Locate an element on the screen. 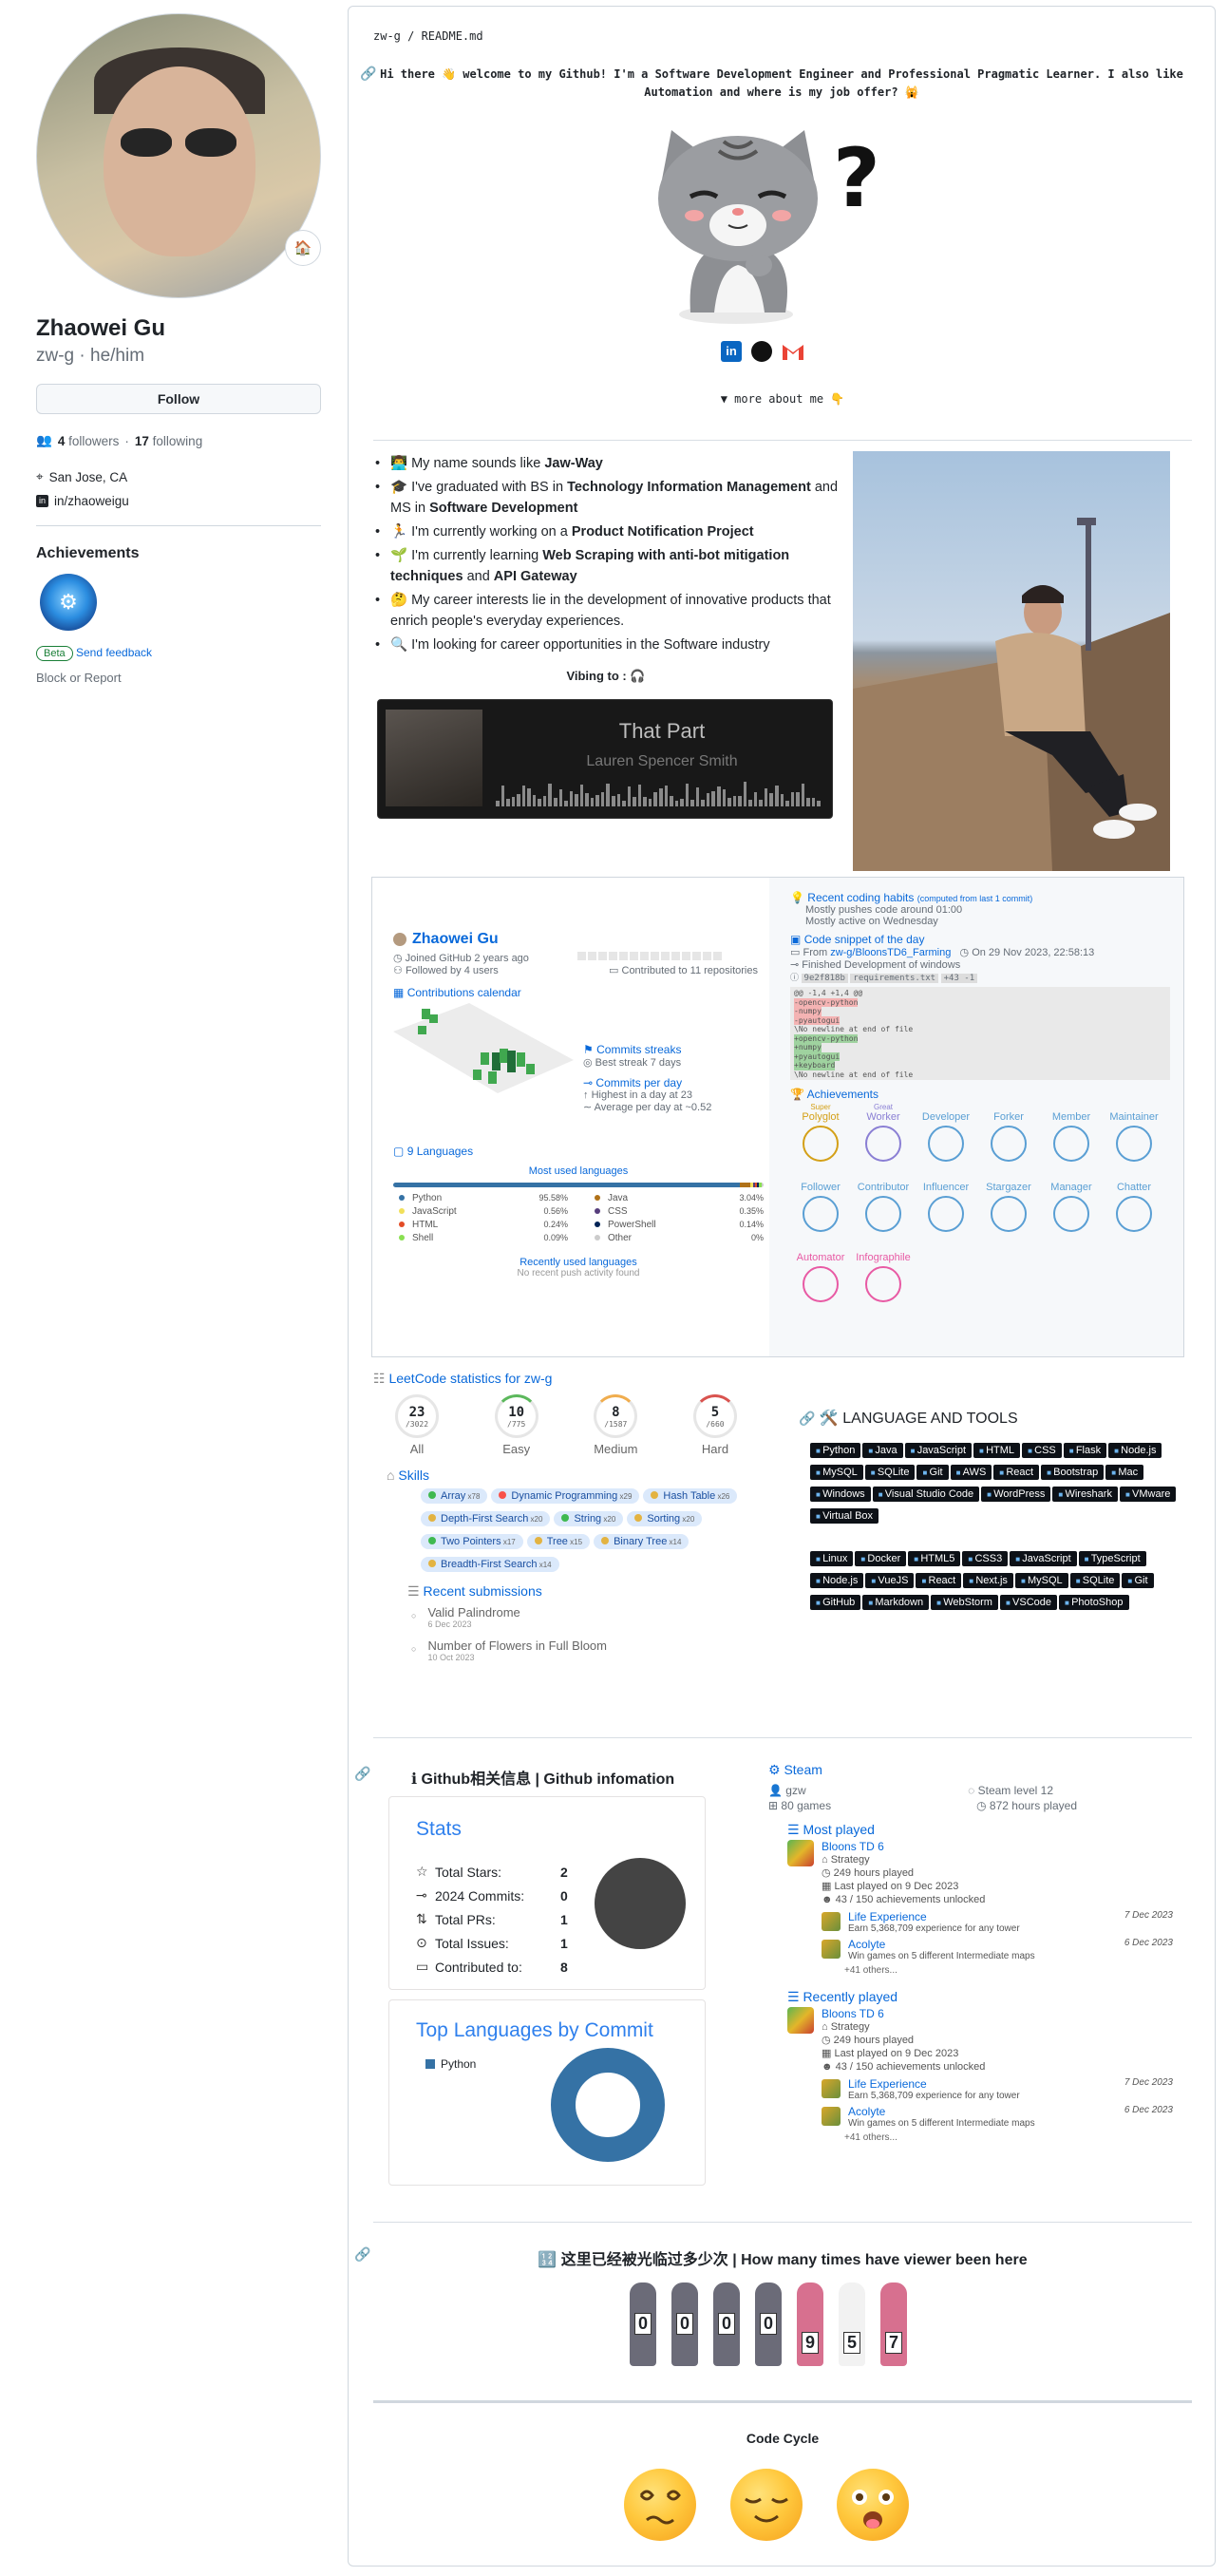 The width and height of the screenshot is (1228, 2576). achievement-name: Chatter is located at coordinates (1134, 1187).